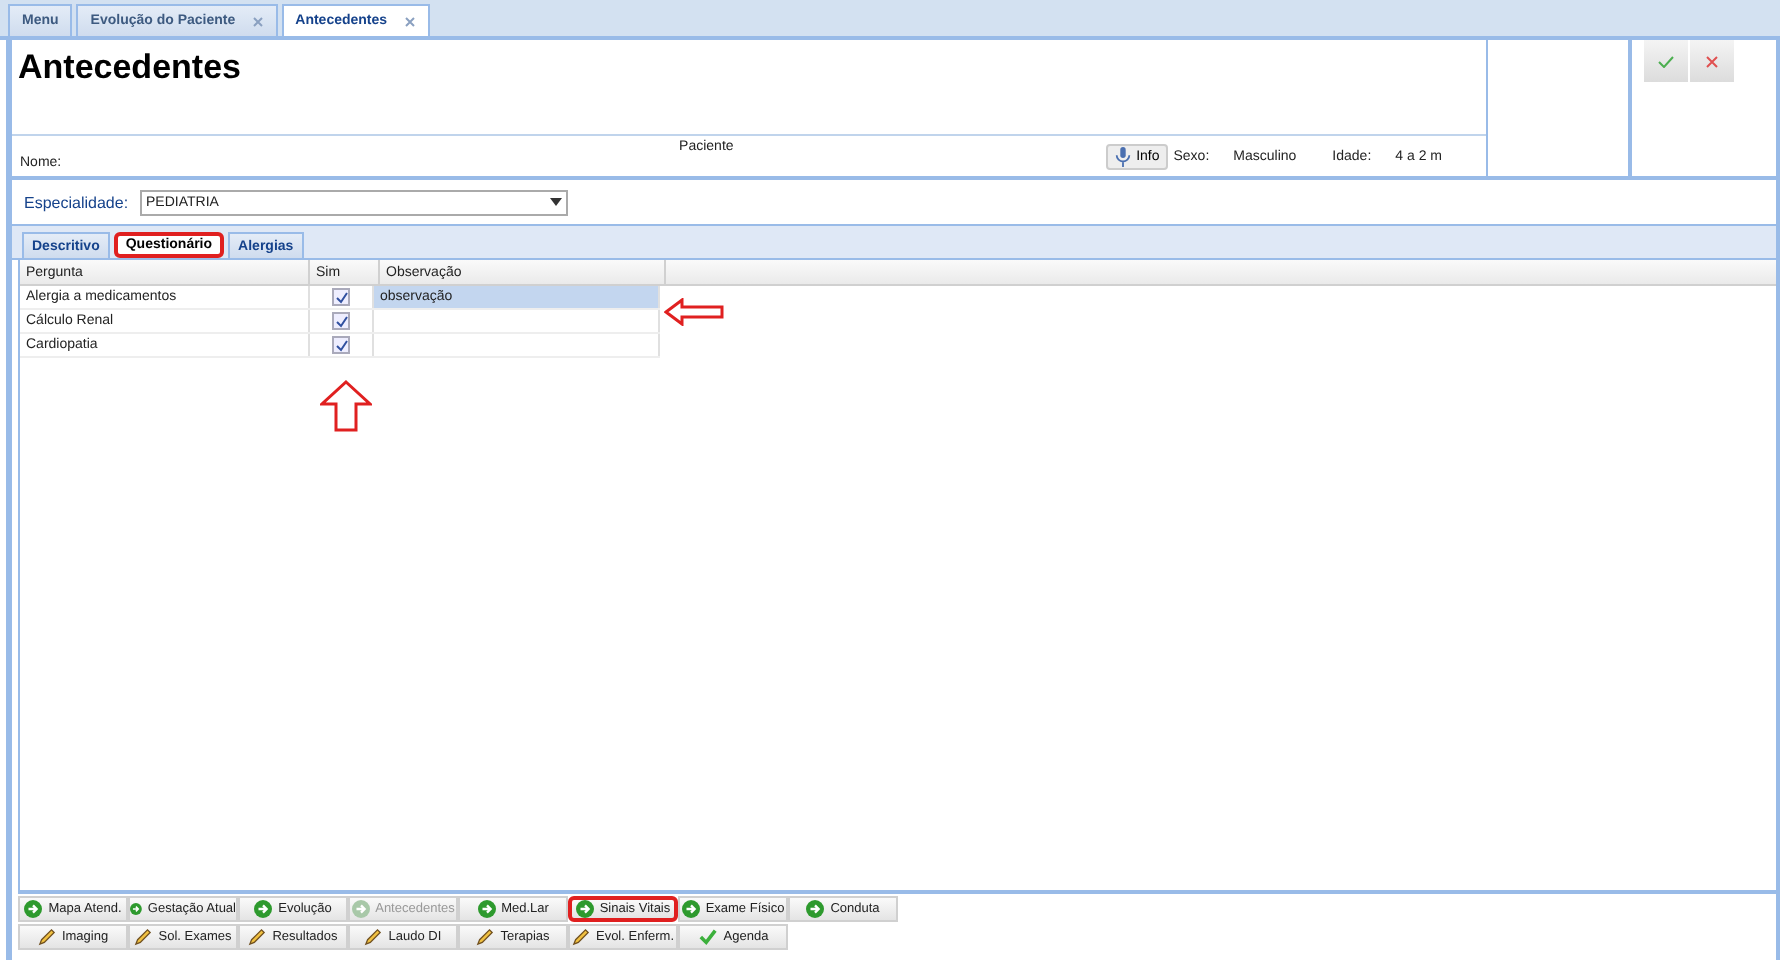 The width and height of the screenshot is (1780, 960). I want to click on cancel-button, so click(1713, 61).